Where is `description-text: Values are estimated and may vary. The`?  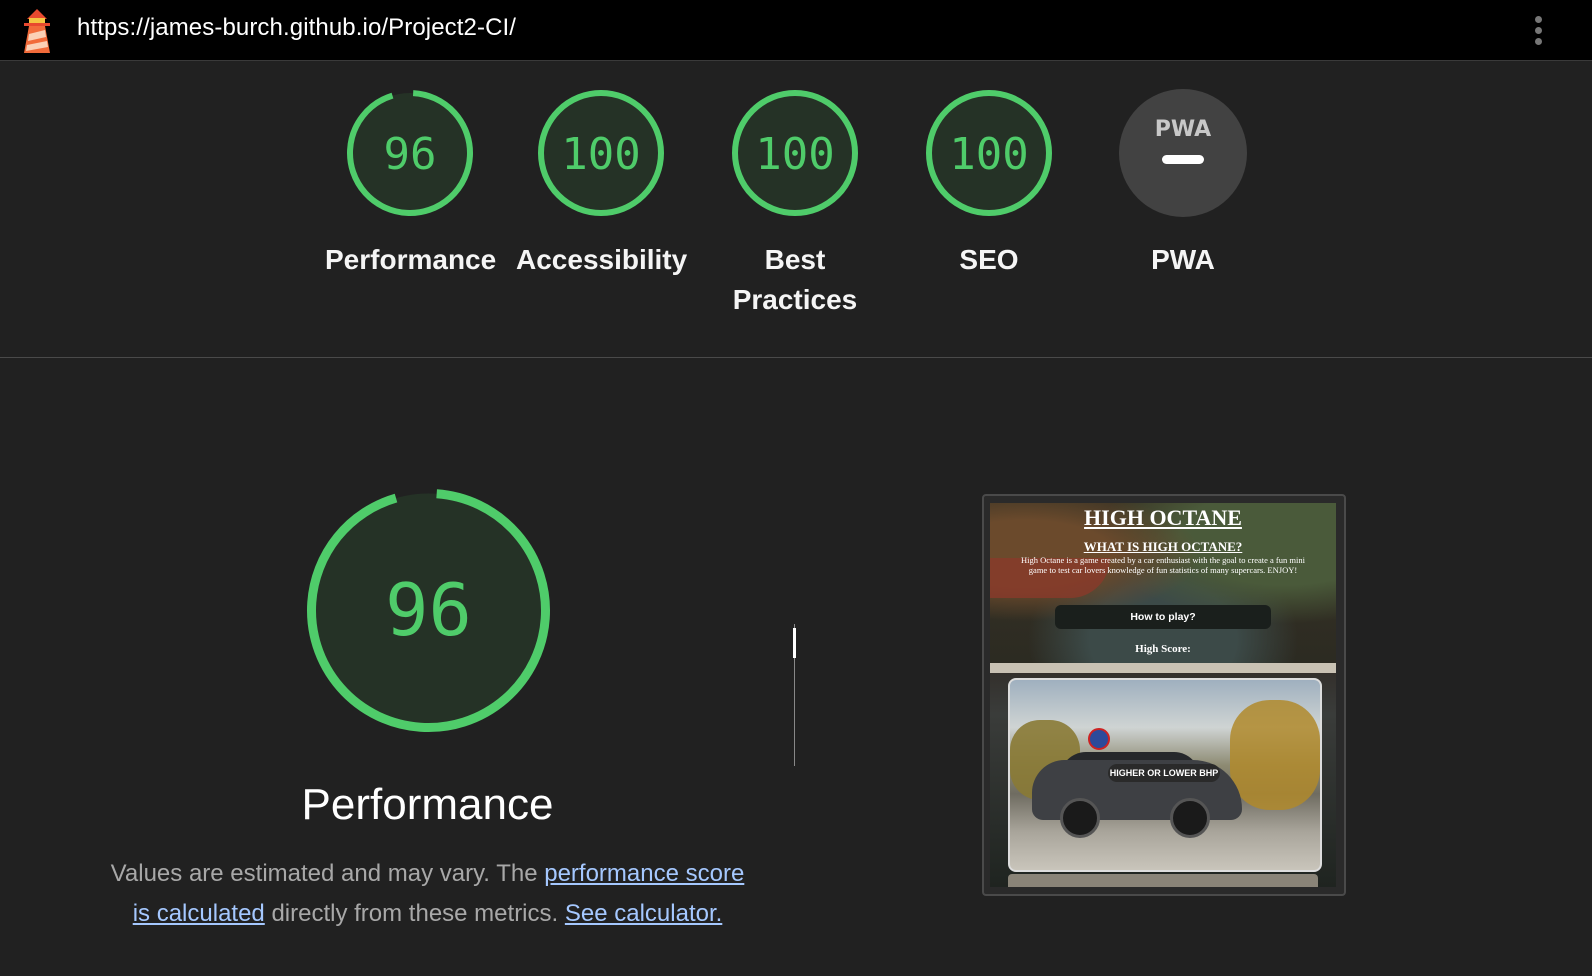
description-text: Values are estimated and may vary. The is located at coordinates (327, 873).